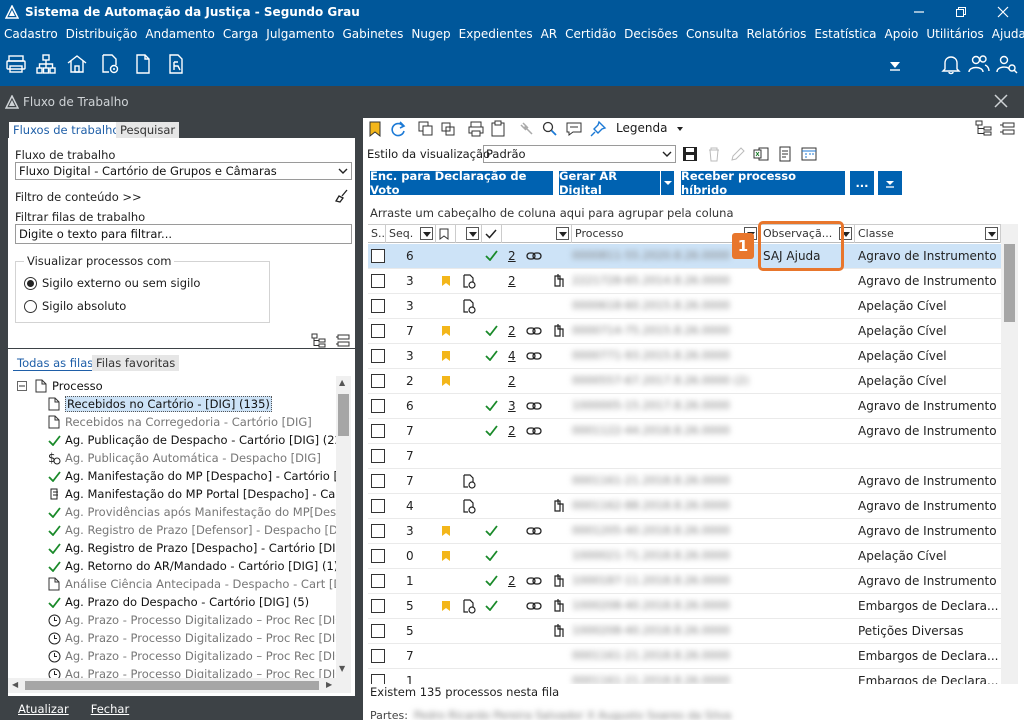  What do you see at coordinates (902, 34) in the screenshot?
I see `menu-item-apoio: Apoio` at bounding box center [902, 34].